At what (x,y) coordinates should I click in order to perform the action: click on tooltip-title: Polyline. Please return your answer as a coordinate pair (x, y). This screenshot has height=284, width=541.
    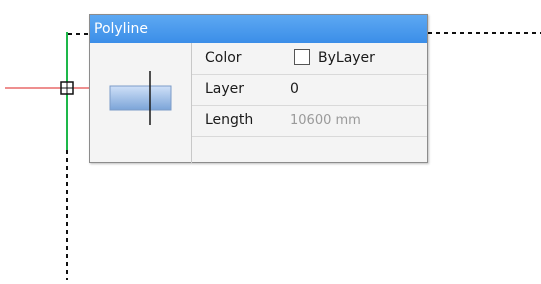
    Looking at the image, I should click on (258, 29).